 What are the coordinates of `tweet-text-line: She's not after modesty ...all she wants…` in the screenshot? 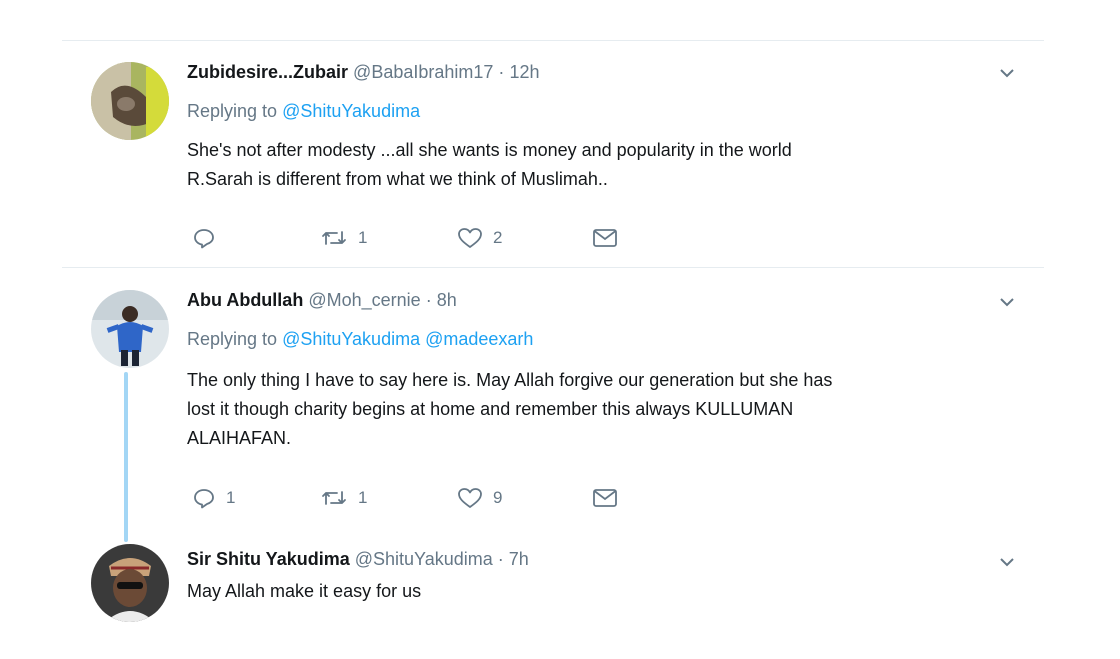 It's located at (489, 150).